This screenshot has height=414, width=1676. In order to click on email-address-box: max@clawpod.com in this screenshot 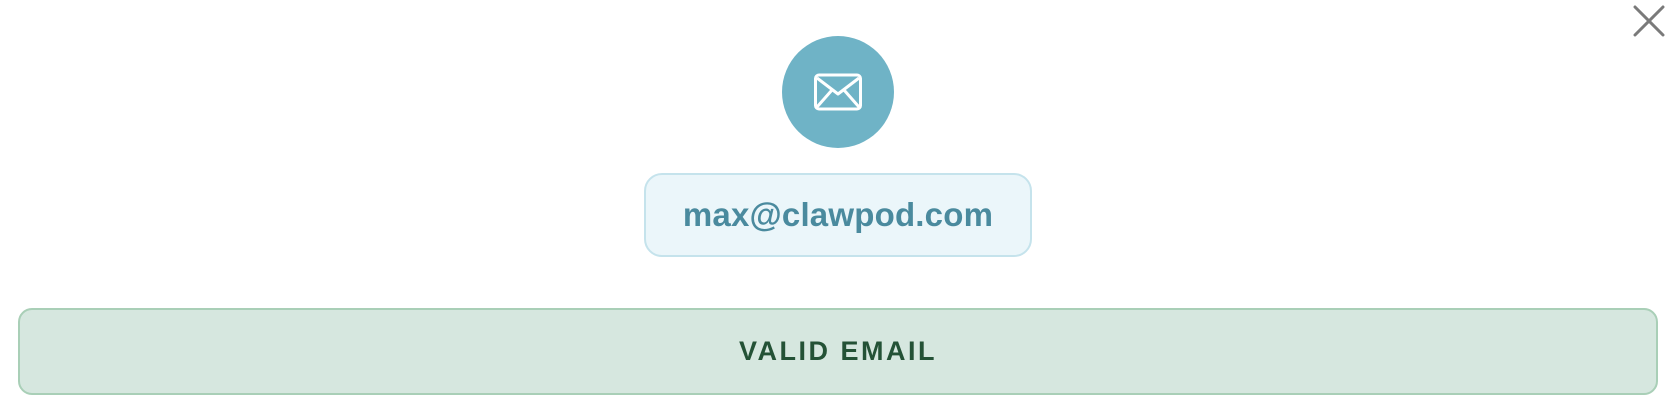, I will do `click(838, 215)`.